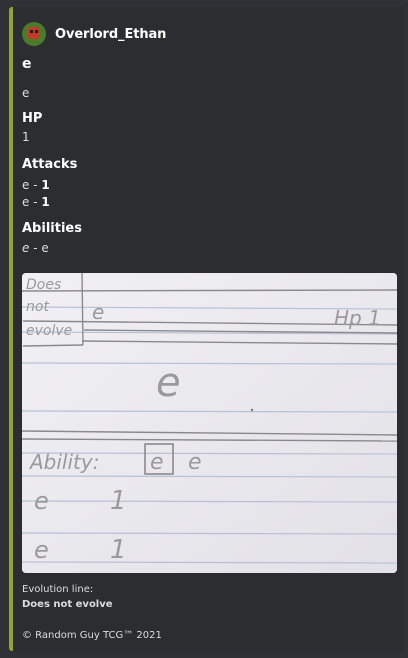  What do you see at coordinates (26, 137) in the screenshot?
I see `field-hp-value: 1` at bounding box center [26, 137].